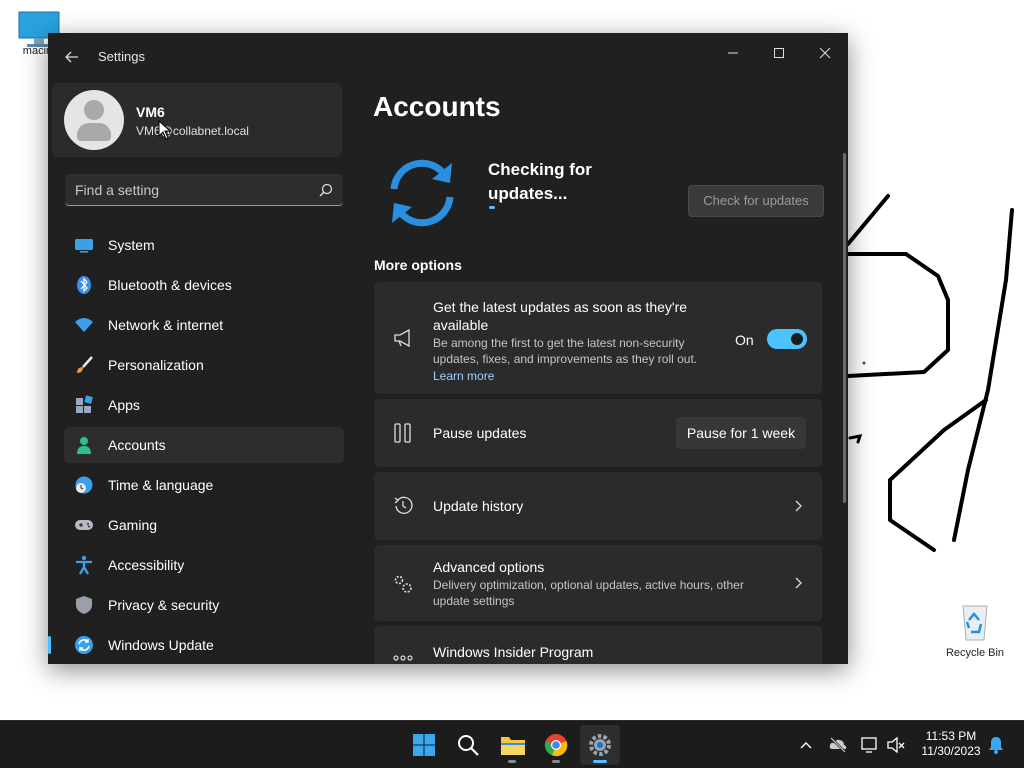  I want to click on sidebar-item-privacy-security: Privacy & security, so click(204, 605).